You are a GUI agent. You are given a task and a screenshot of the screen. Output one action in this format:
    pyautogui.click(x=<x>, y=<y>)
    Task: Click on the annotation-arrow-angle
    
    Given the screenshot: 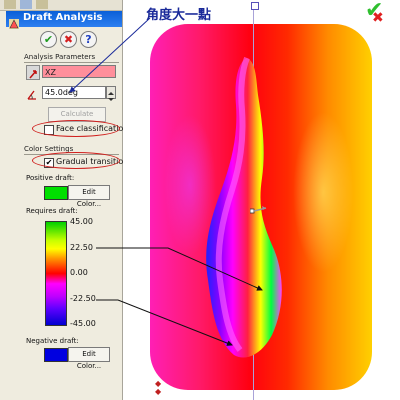 What is the action you would take?
    pyautogui.click(x=110, y=55)
    